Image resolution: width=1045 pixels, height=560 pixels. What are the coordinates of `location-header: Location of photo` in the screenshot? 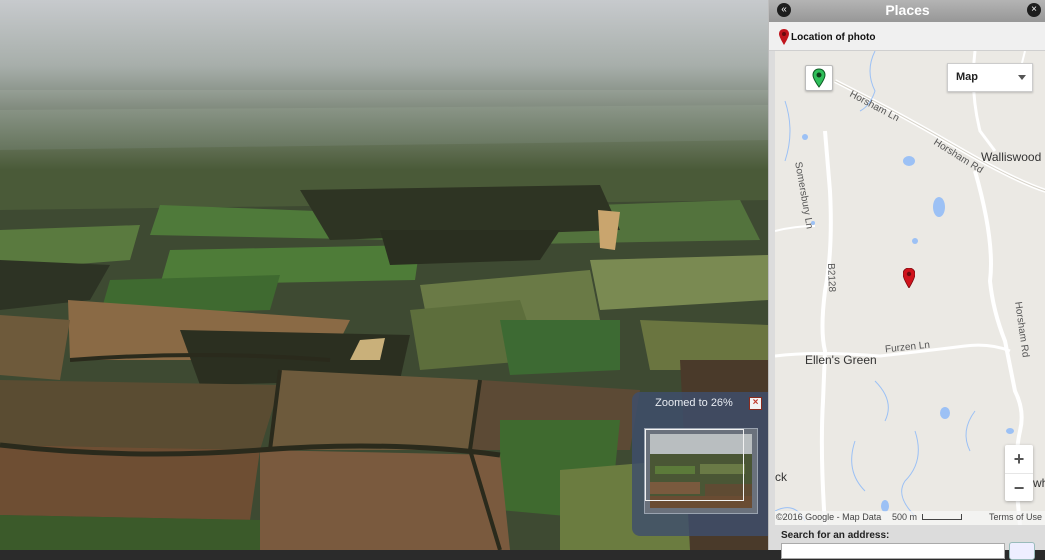 It's located at (907, 36).